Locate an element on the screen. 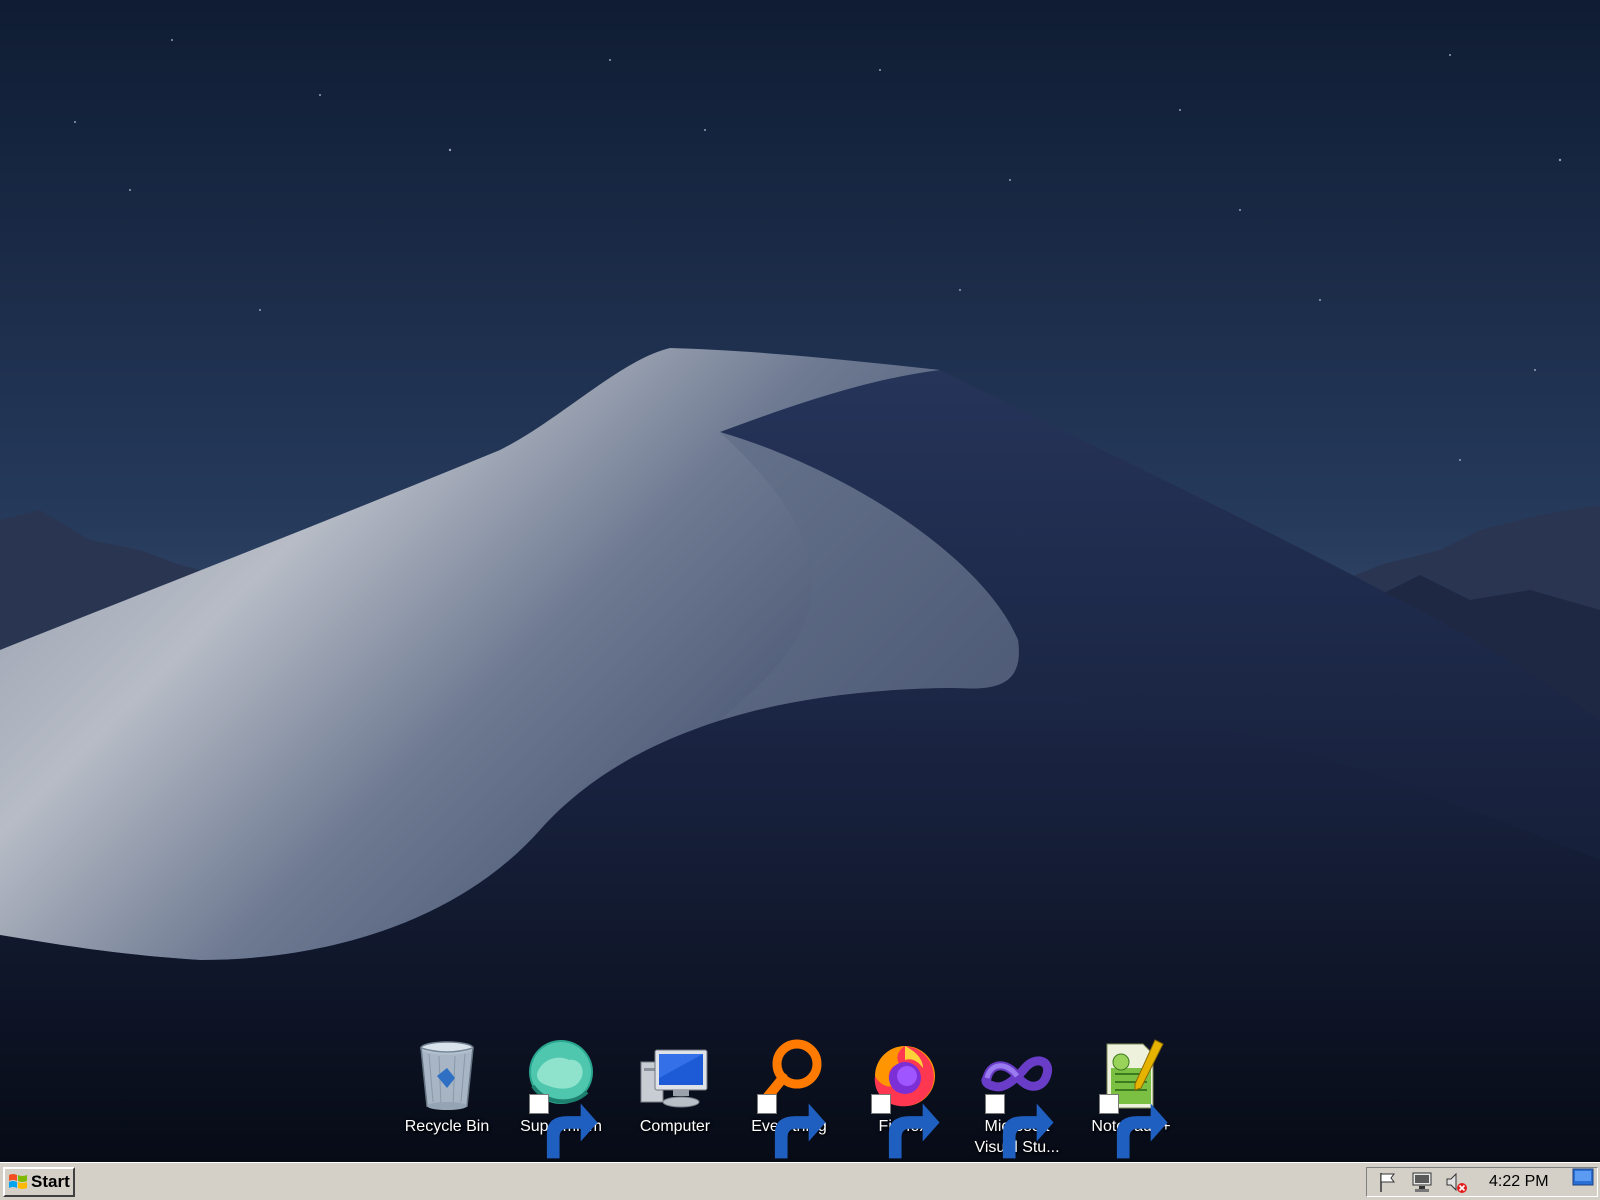  desktop-icon-row: Recycle Bin Supermium is located at coordinates (789, 1100).